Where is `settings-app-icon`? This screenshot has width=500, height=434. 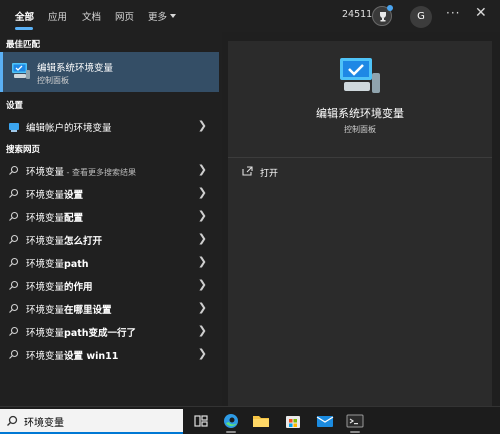 settings-app-icon is located at coordinates (14, 127).